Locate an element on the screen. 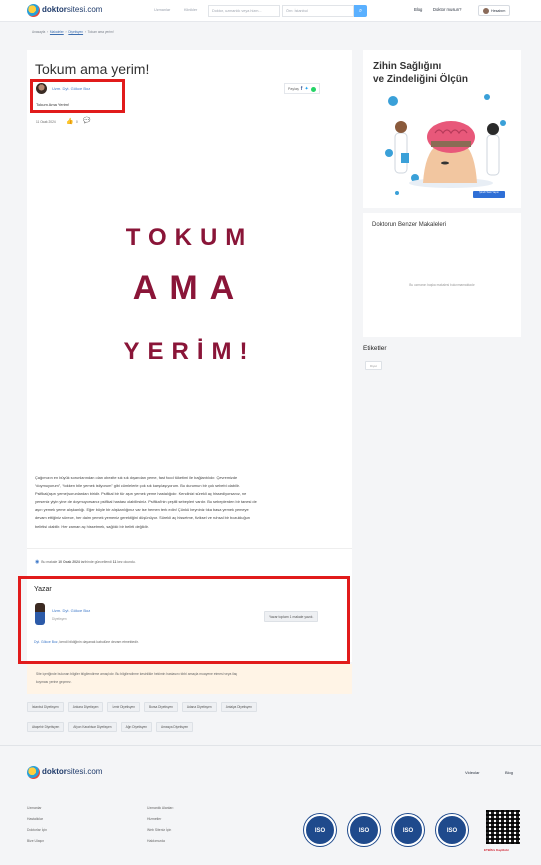 The image size is (541, 865). city-tag: Ankara Diyetisyen is located at coordinates (85, 707).